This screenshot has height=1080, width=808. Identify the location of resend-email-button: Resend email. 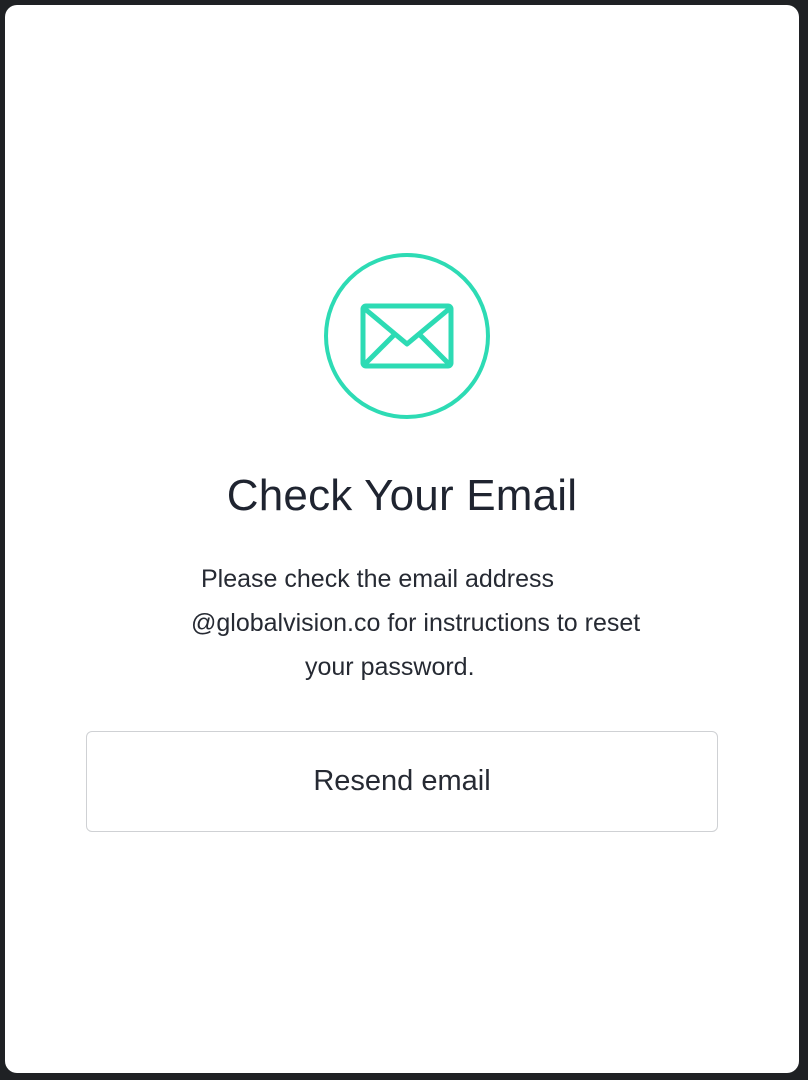
(402, 781).